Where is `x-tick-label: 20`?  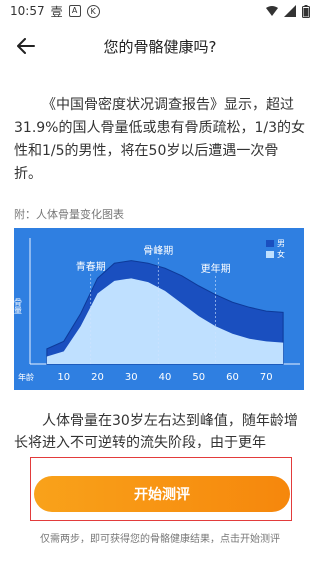 x-tick-label: 20 is located at coordinates (97, 377).